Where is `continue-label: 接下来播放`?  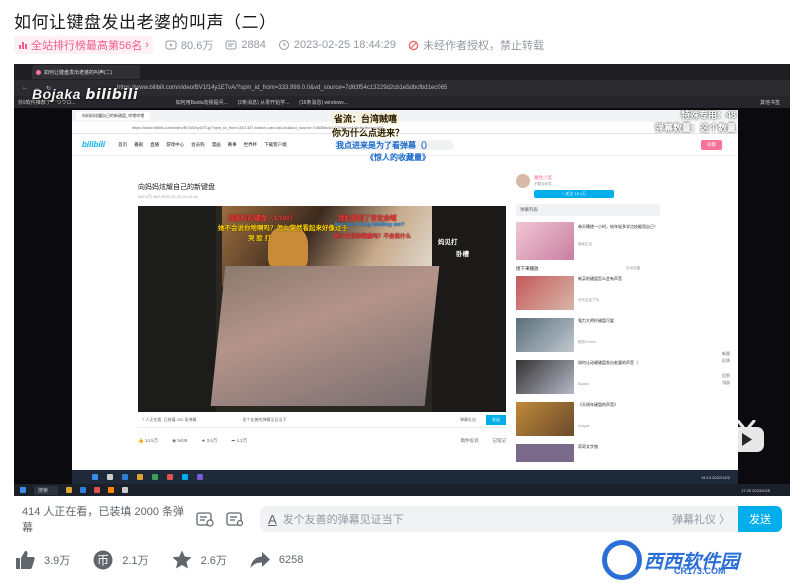
continue-label: 接下来播放 is located at coordinates (527, 268).